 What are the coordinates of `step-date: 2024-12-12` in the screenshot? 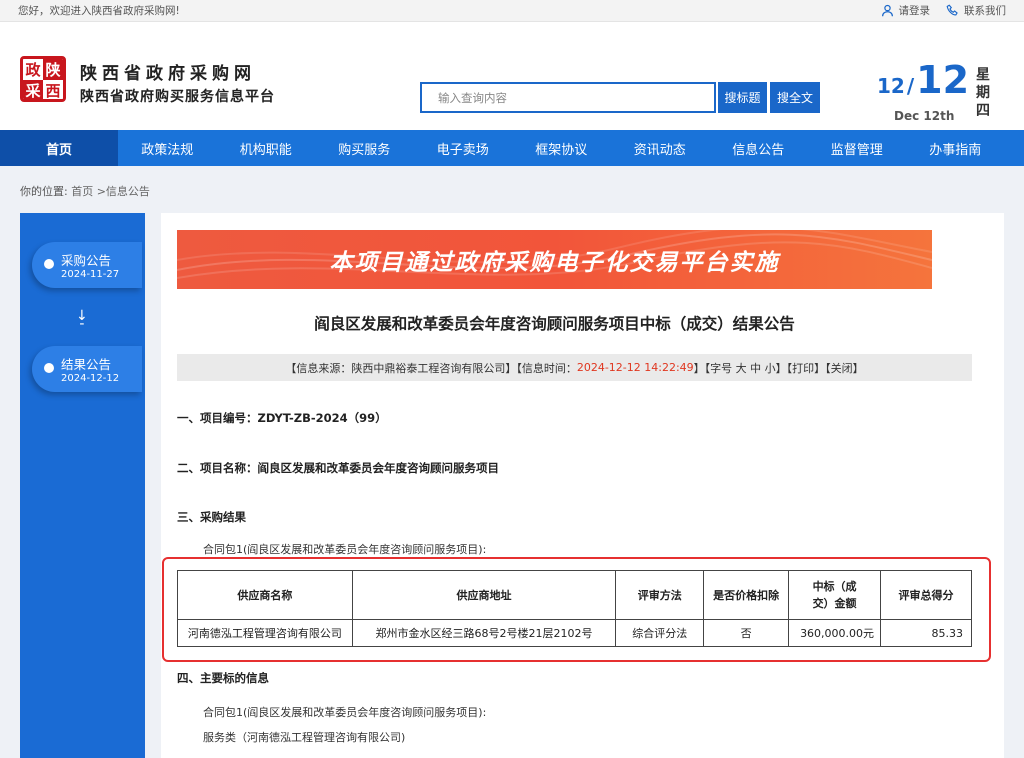 It's located at (90, 378).